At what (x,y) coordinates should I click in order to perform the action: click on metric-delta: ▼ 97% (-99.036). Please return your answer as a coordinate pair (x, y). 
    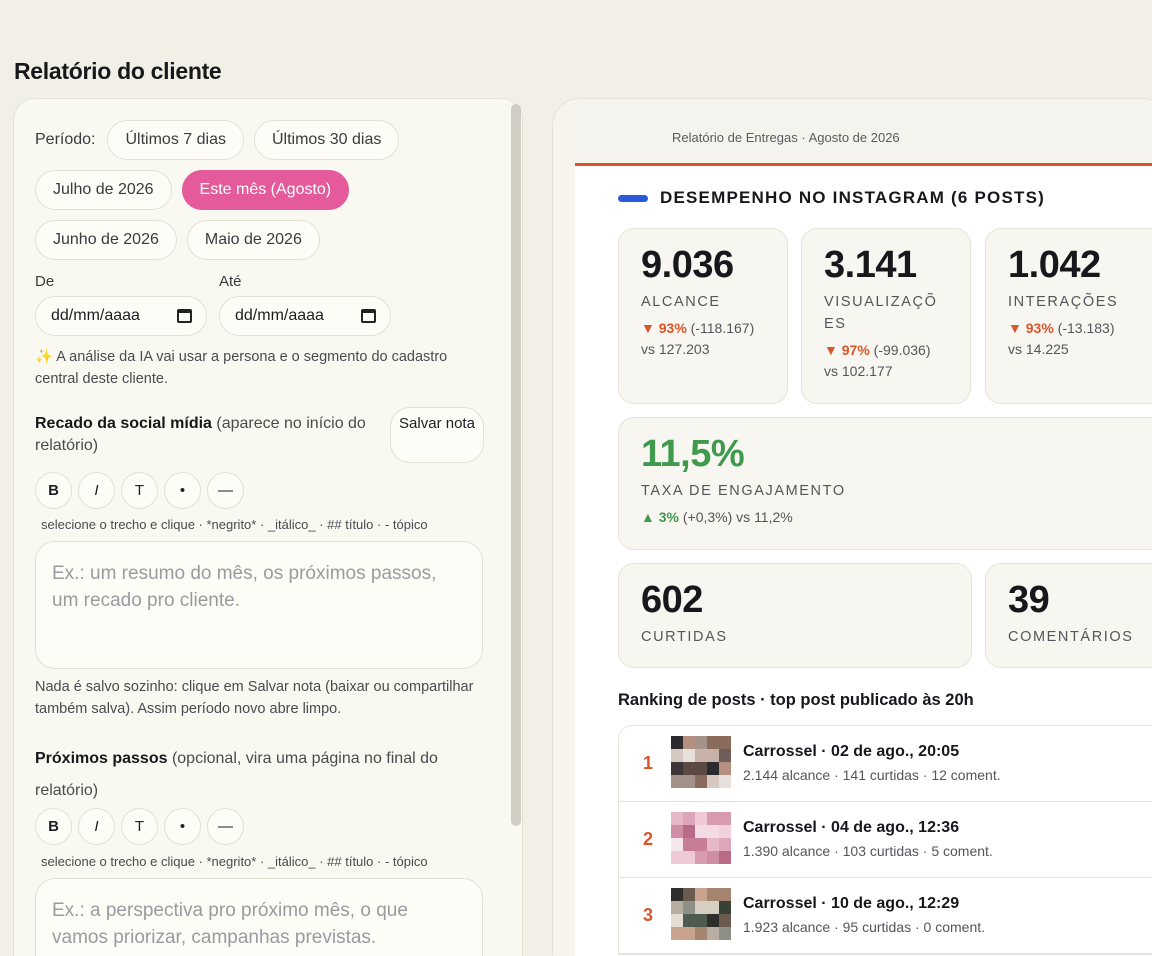
    Looking at the image, I should click on (886, 350).